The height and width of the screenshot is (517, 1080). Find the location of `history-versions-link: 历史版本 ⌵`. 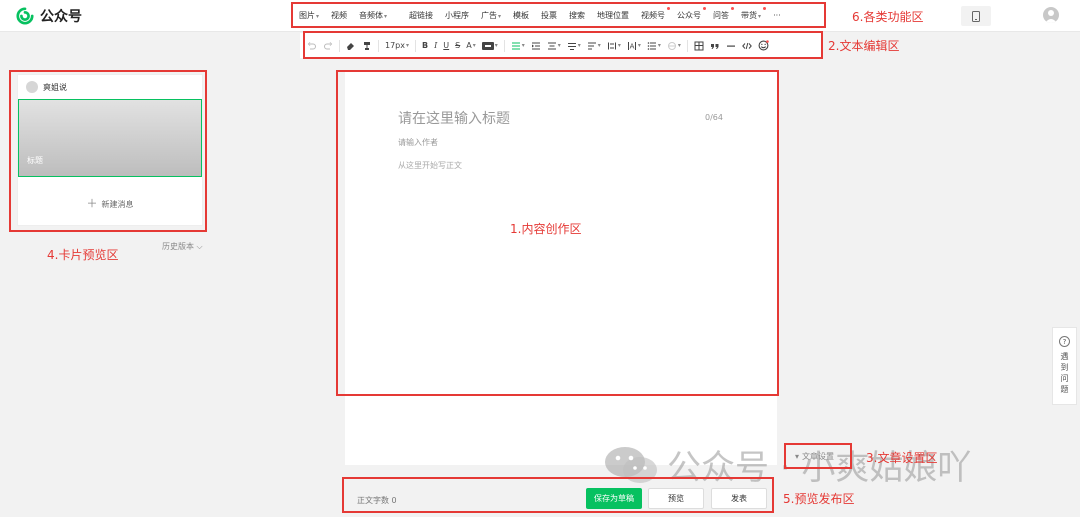

history-versions-link: 历史版本 ⌵ is located at coordinates (182, 246).